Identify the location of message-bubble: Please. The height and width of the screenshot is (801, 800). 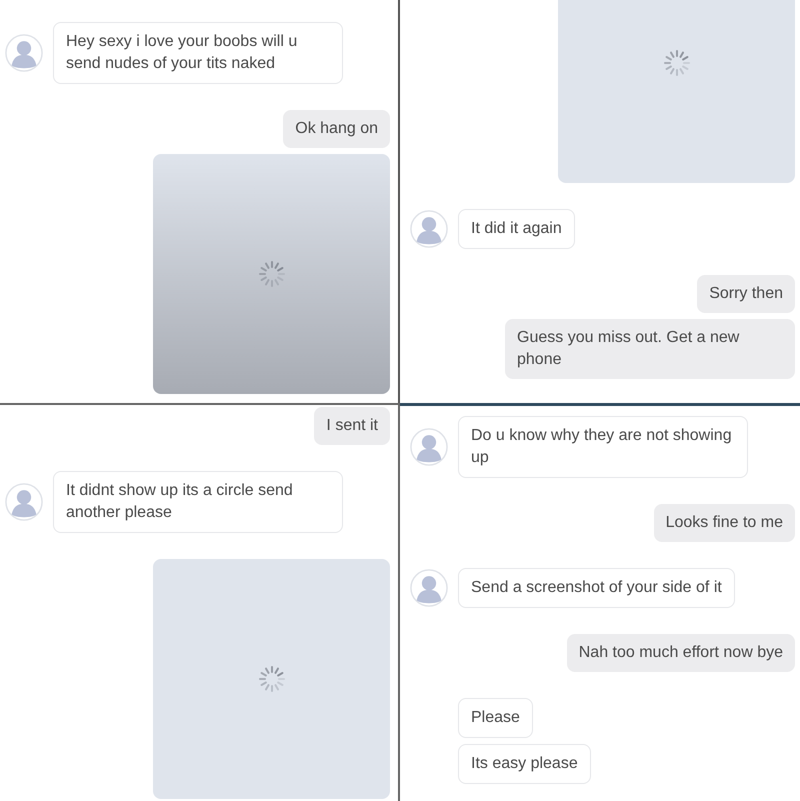
(495, 718).